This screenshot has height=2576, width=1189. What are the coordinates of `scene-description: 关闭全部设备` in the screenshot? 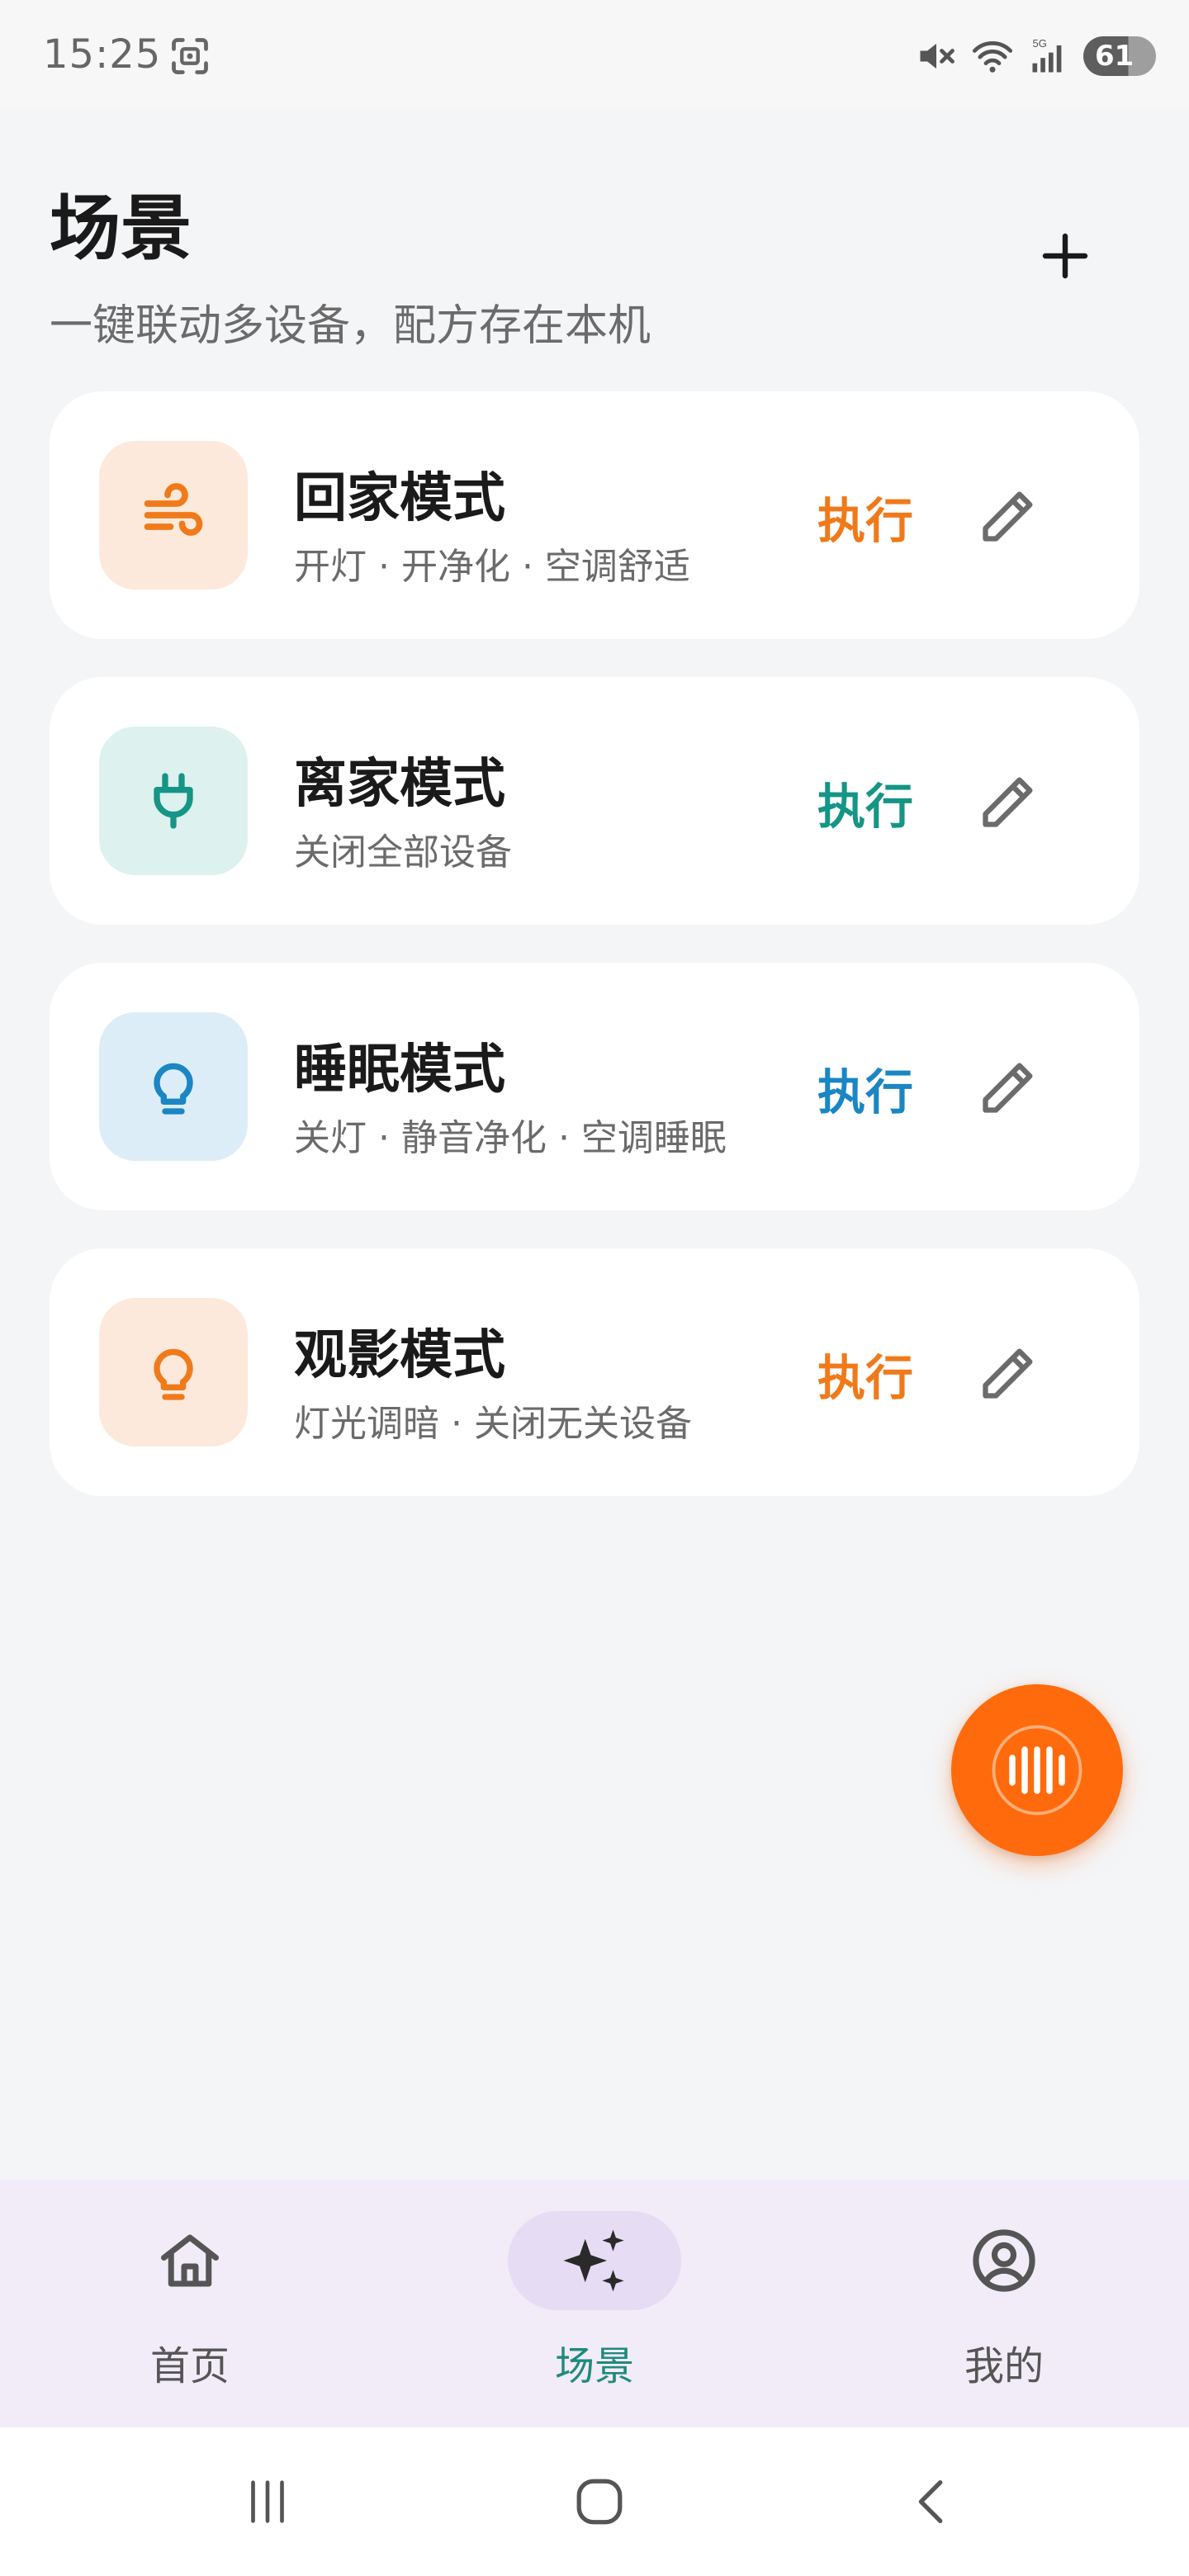 It's located at (403, 852).